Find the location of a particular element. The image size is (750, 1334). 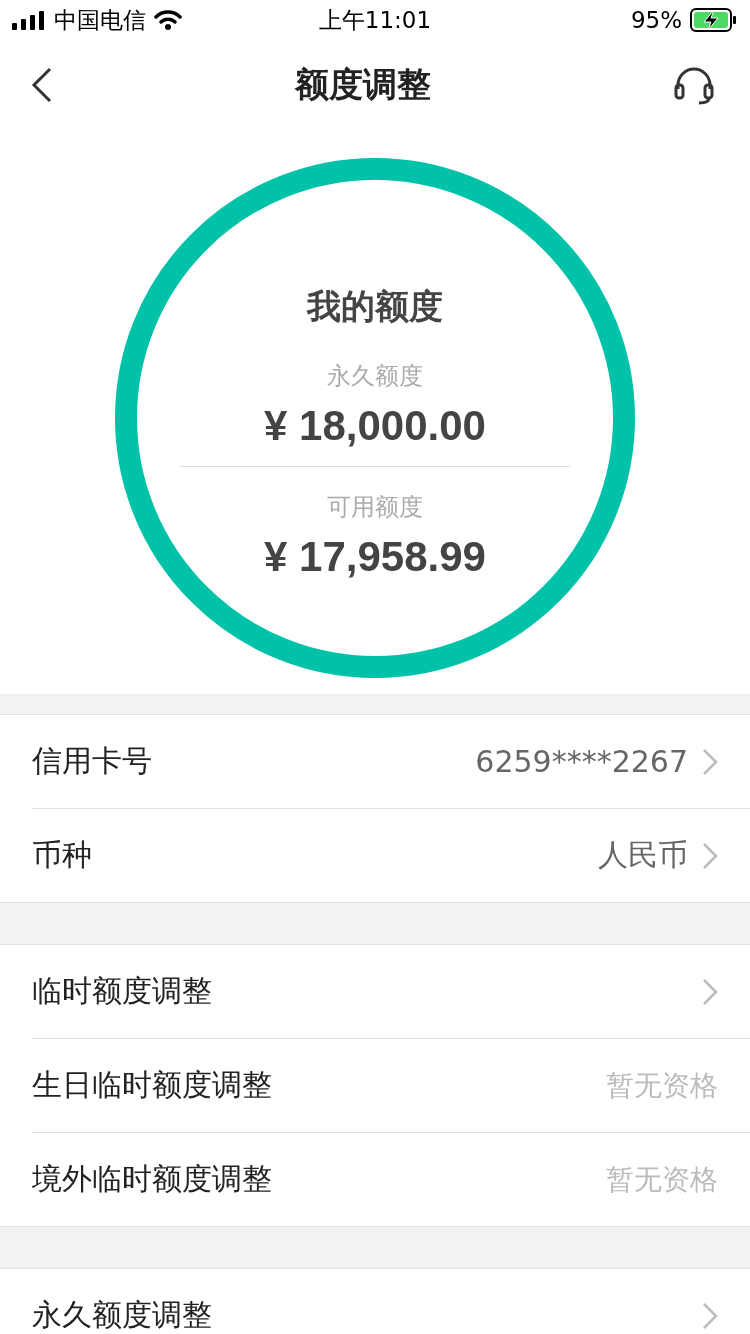

page-title: 额度调整 is located at coordinates (363, 84).